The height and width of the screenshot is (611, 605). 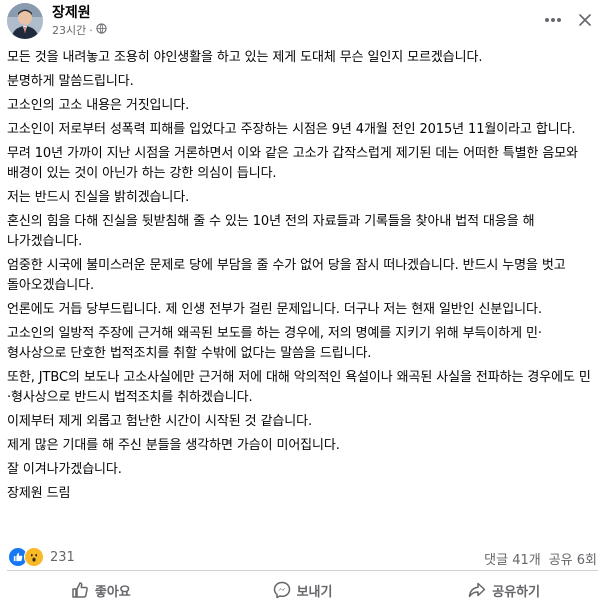 What do you see at coordinates (477, 590) in the screenshot?
I see `share-arrow-icon` at bounding box center [477, 590].